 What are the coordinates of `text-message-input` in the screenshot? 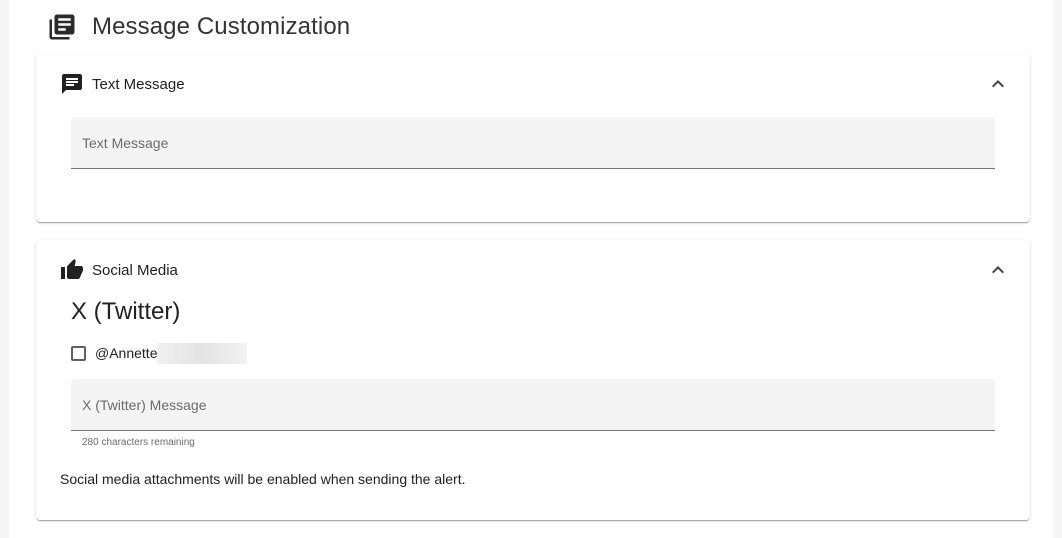 It's located at (533, 142).